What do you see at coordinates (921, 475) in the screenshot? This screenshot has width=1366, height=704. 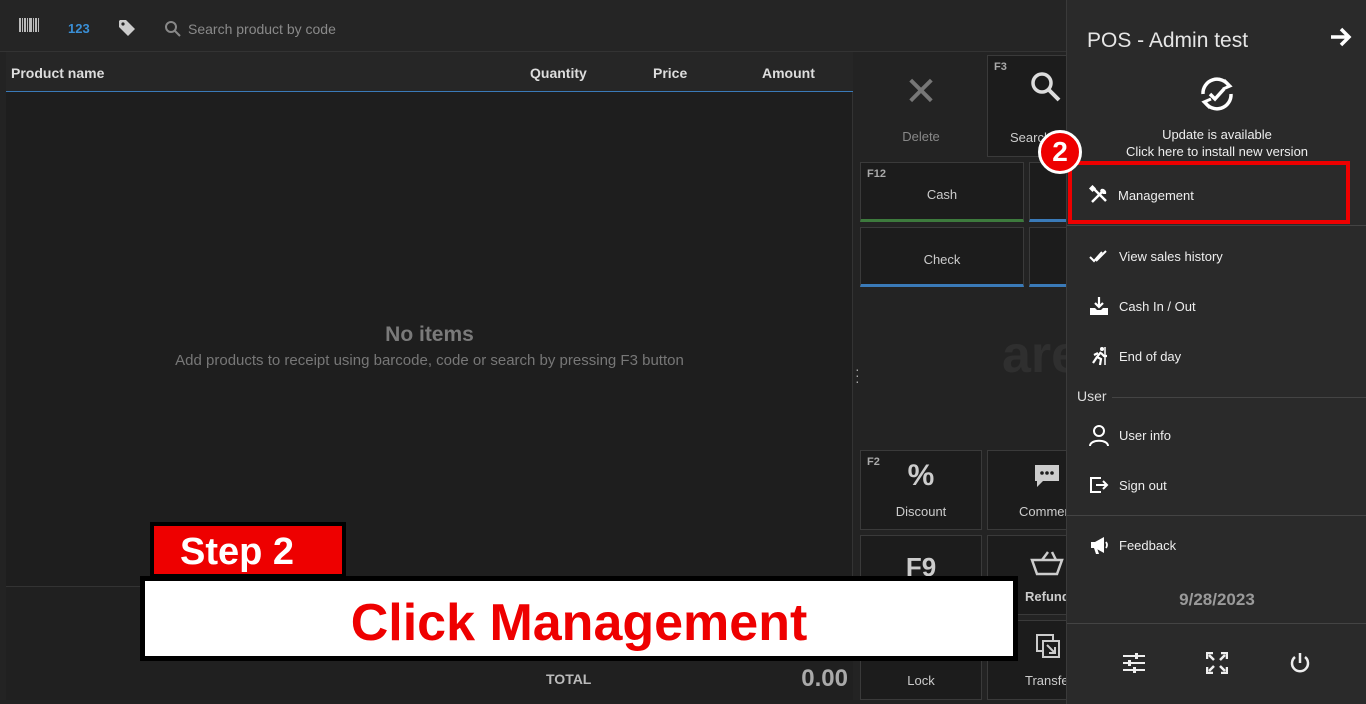 I see `percent-icon: %` at bounding box center [921, 475].